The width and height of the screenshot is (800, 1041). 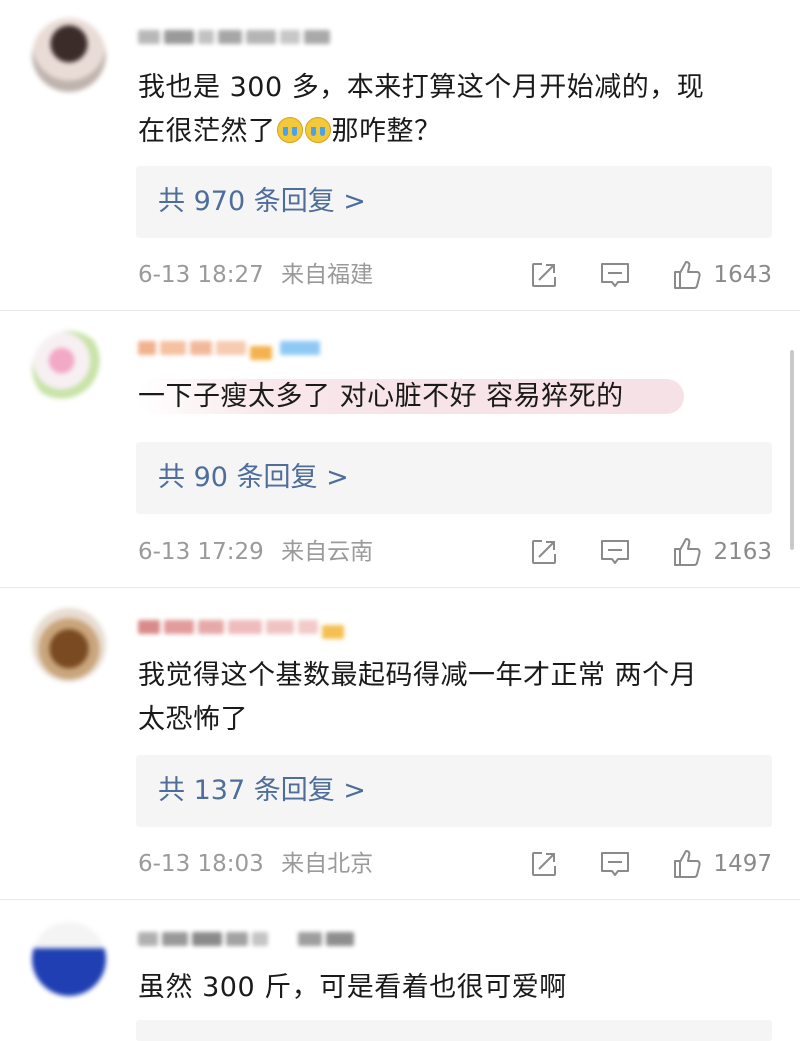 I want to click on like-count: 1497, so click(x=742, y=864).